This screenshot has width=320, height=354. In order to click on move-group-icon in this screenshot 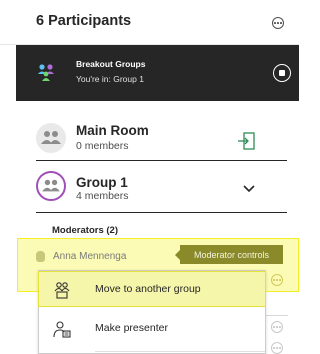, I will do `click(62, 290)`.